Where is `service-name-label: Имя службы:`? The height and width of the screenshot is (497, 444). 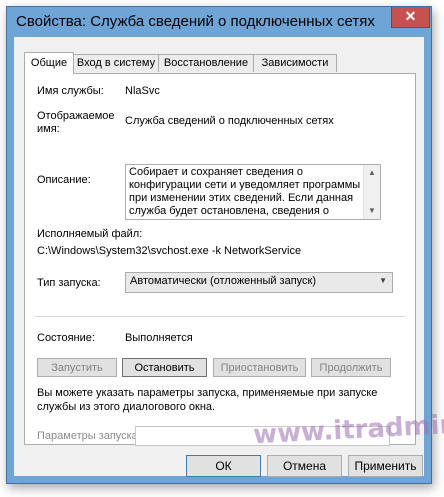
service-name-label: Имя службы: is located at coordinates (70, 91).